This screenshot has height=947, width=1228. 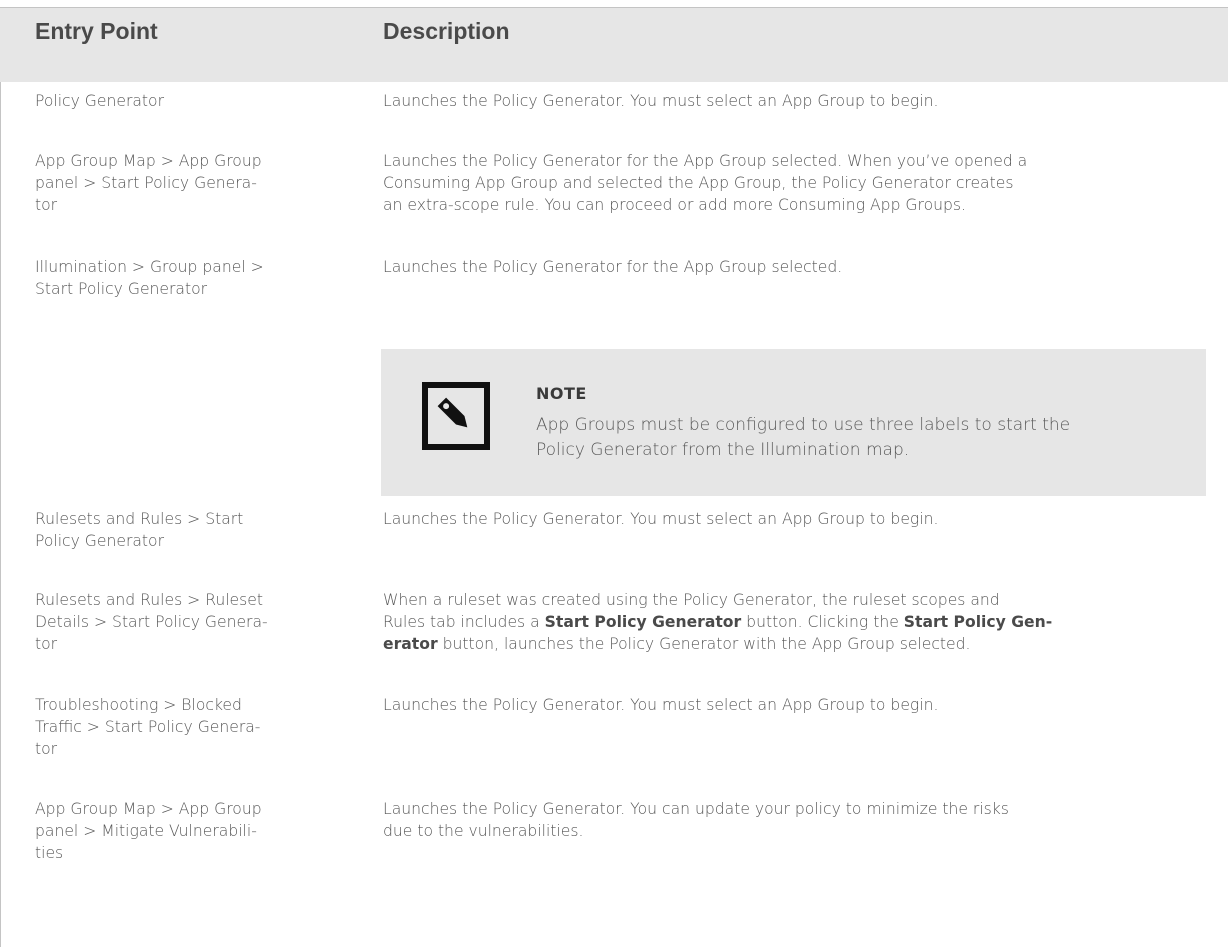 What do you see at coordinates (822, 622) in the screenshot?
I see `text-span: button. Clicking the` at bounding box center [822, 622].